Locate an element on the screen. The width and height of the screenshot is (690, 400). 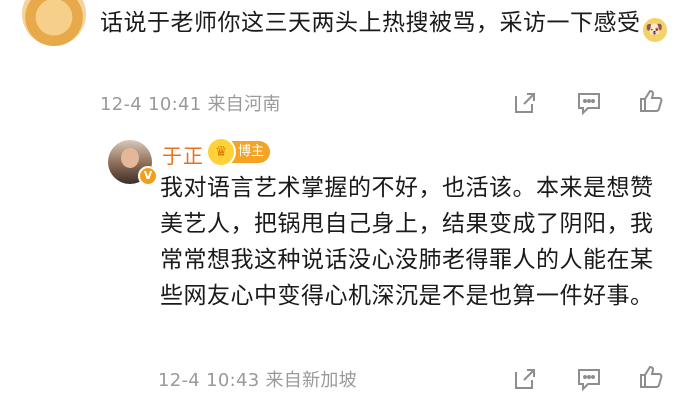
reply-time: 12-4 10:43 is located at coordinates (209, 380).